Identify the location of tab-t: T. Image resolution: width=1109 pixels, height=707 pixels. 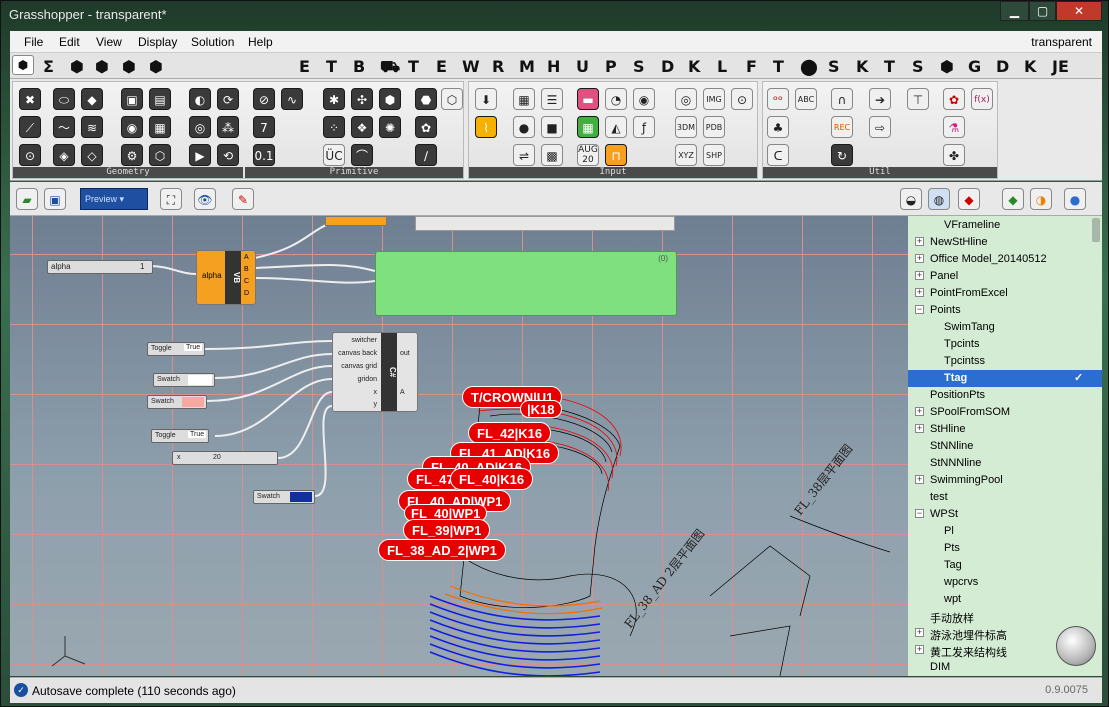
(331, 66).